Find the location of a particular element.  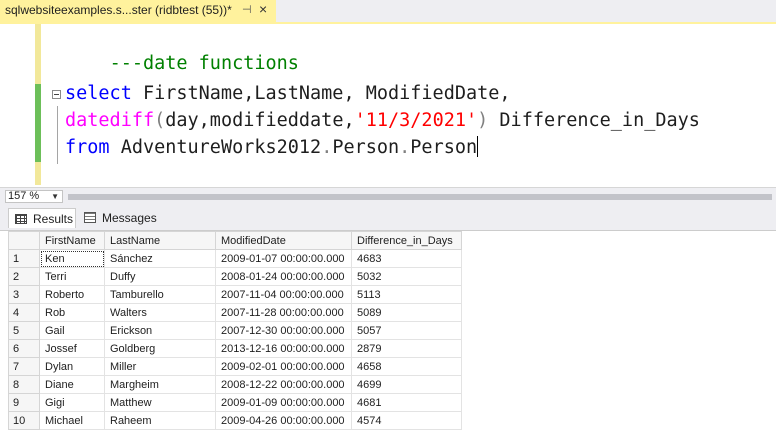

collapse-outline-icon is located at coordinates (56, 94).